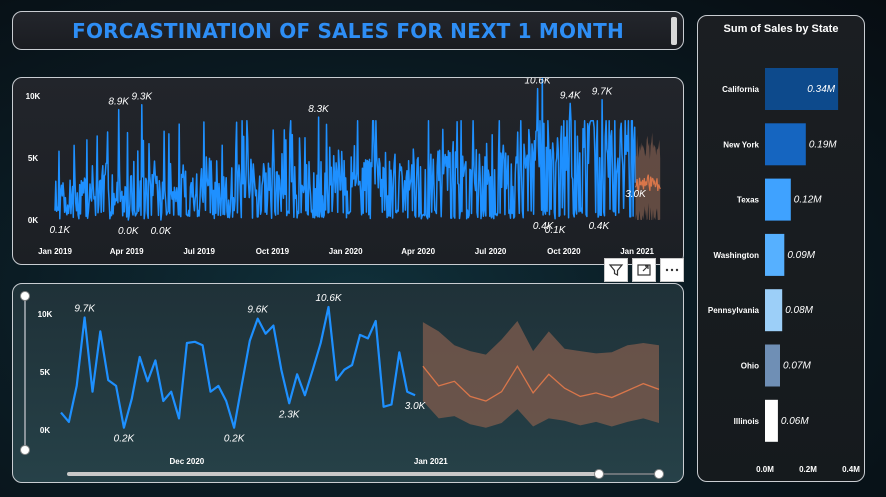 This screenshot has height=497, width=886. I want to click on data-label: 8.3K, so click(319, 109).